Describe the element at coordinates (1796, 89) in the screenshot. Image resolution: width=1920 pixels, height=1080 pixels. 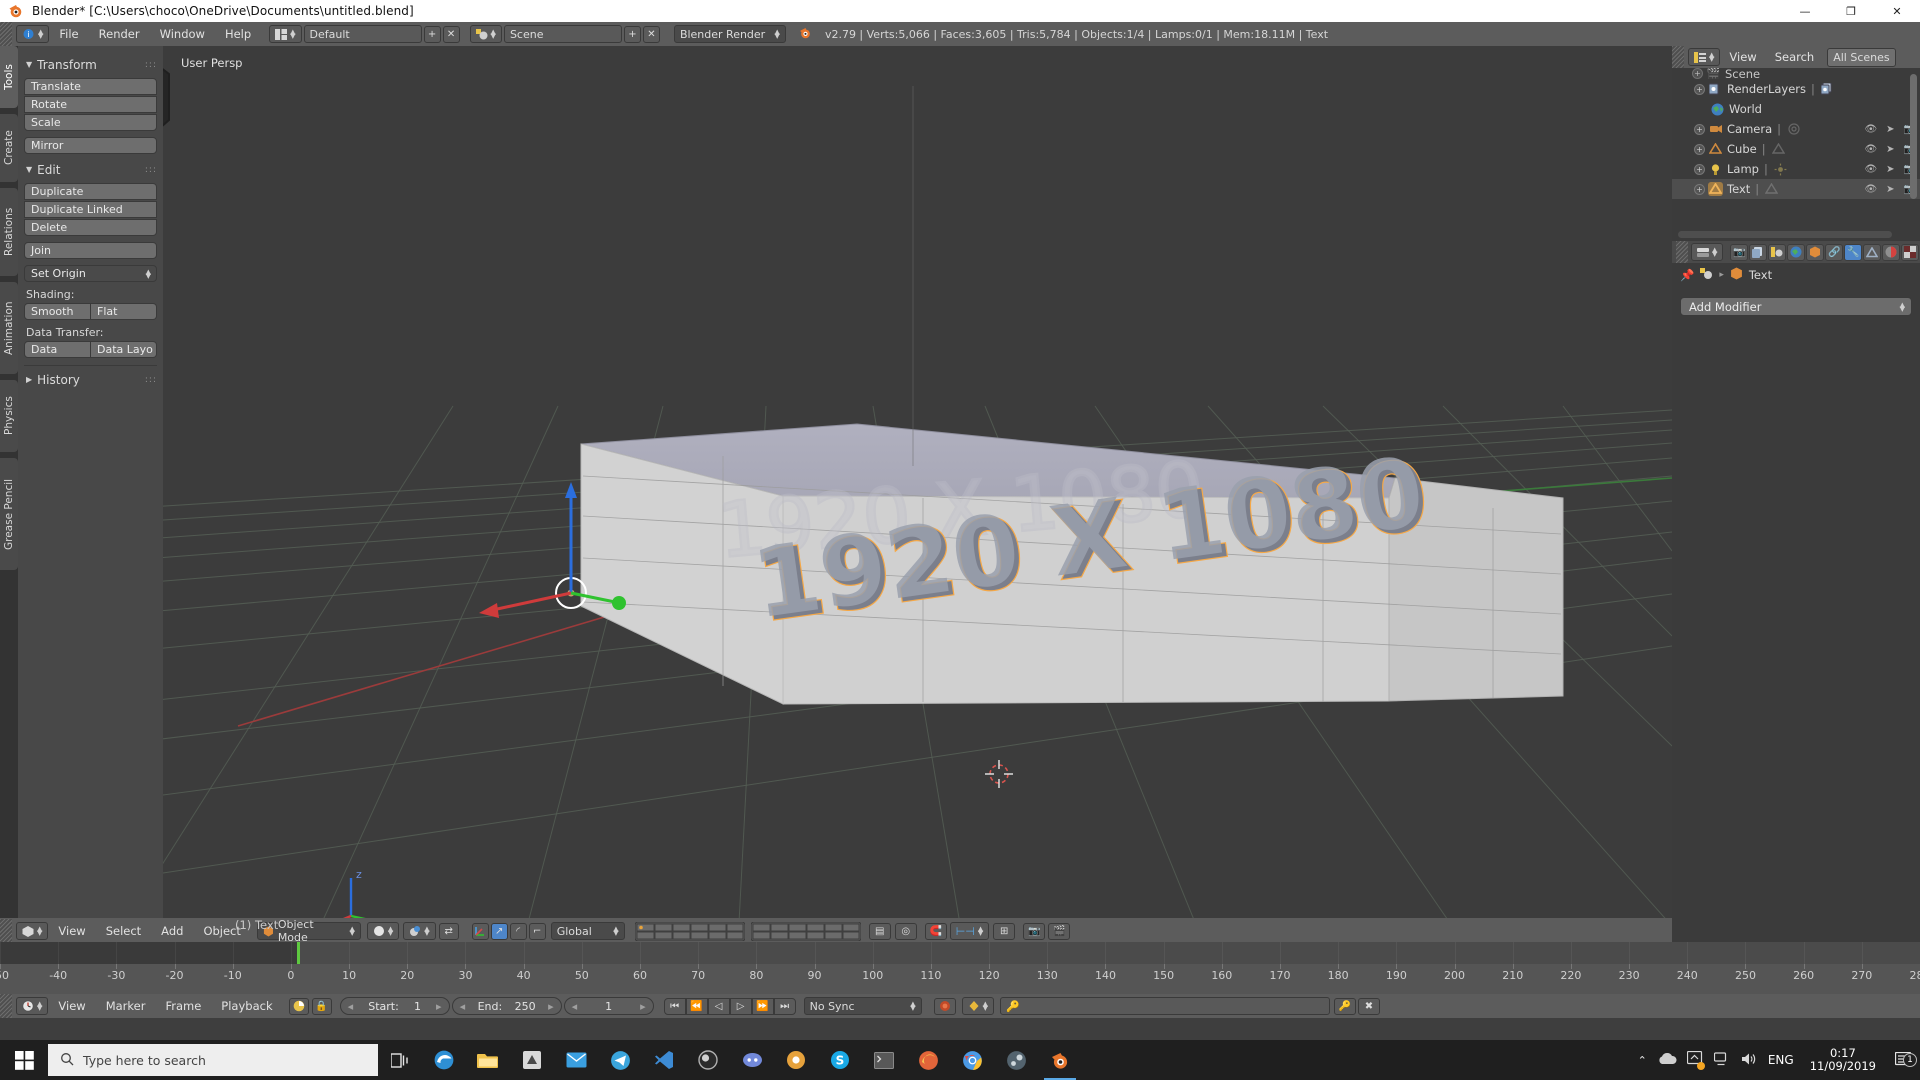
I see `outliner-row-renderlayers: + RenderLayers |` at that location.